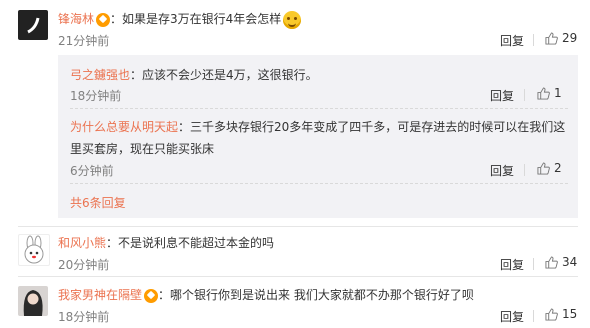 The height and width of the screenshot is (328, 590). Describe the element at coordinates (84, 265) in the screenshot. I see `comment-time: 20分钟前` at that location.